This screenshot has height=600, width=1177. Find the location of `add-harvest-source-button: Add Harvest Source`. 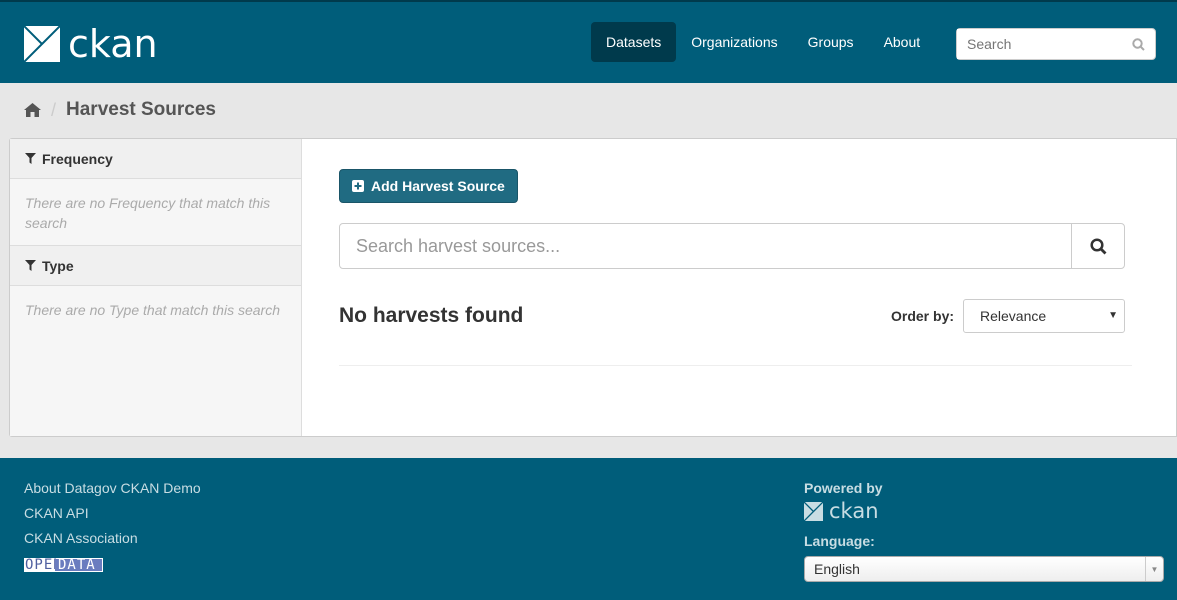

add-harvest-source-button: Add Harvest Source is located at coordinates (428, 186).